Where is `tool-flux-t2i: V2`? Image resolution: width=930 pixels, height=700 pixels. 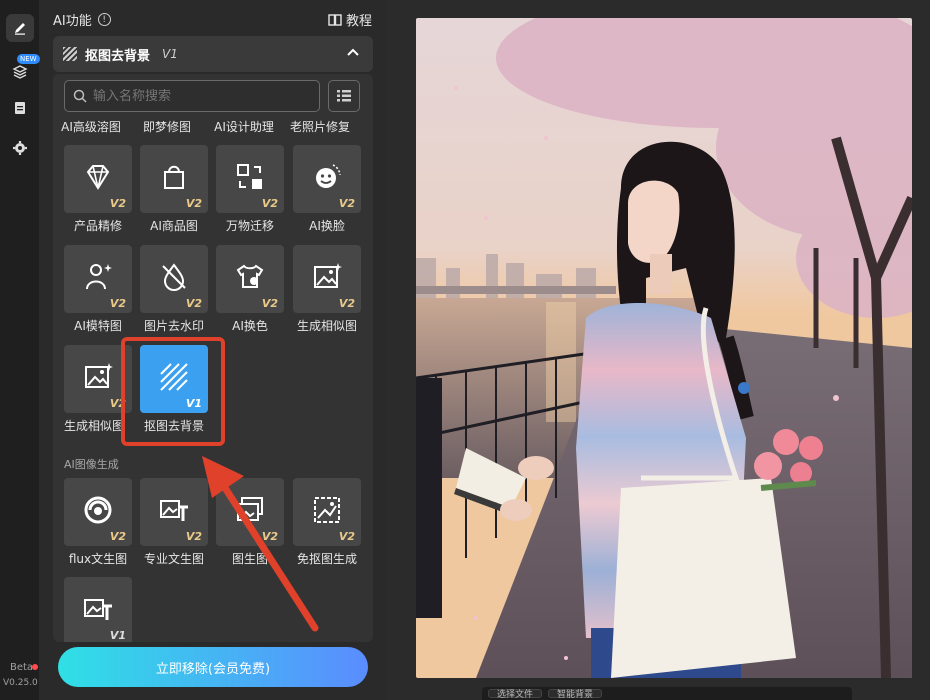 tool-flux-t2i: V2 is located at coordinates (98, 512).